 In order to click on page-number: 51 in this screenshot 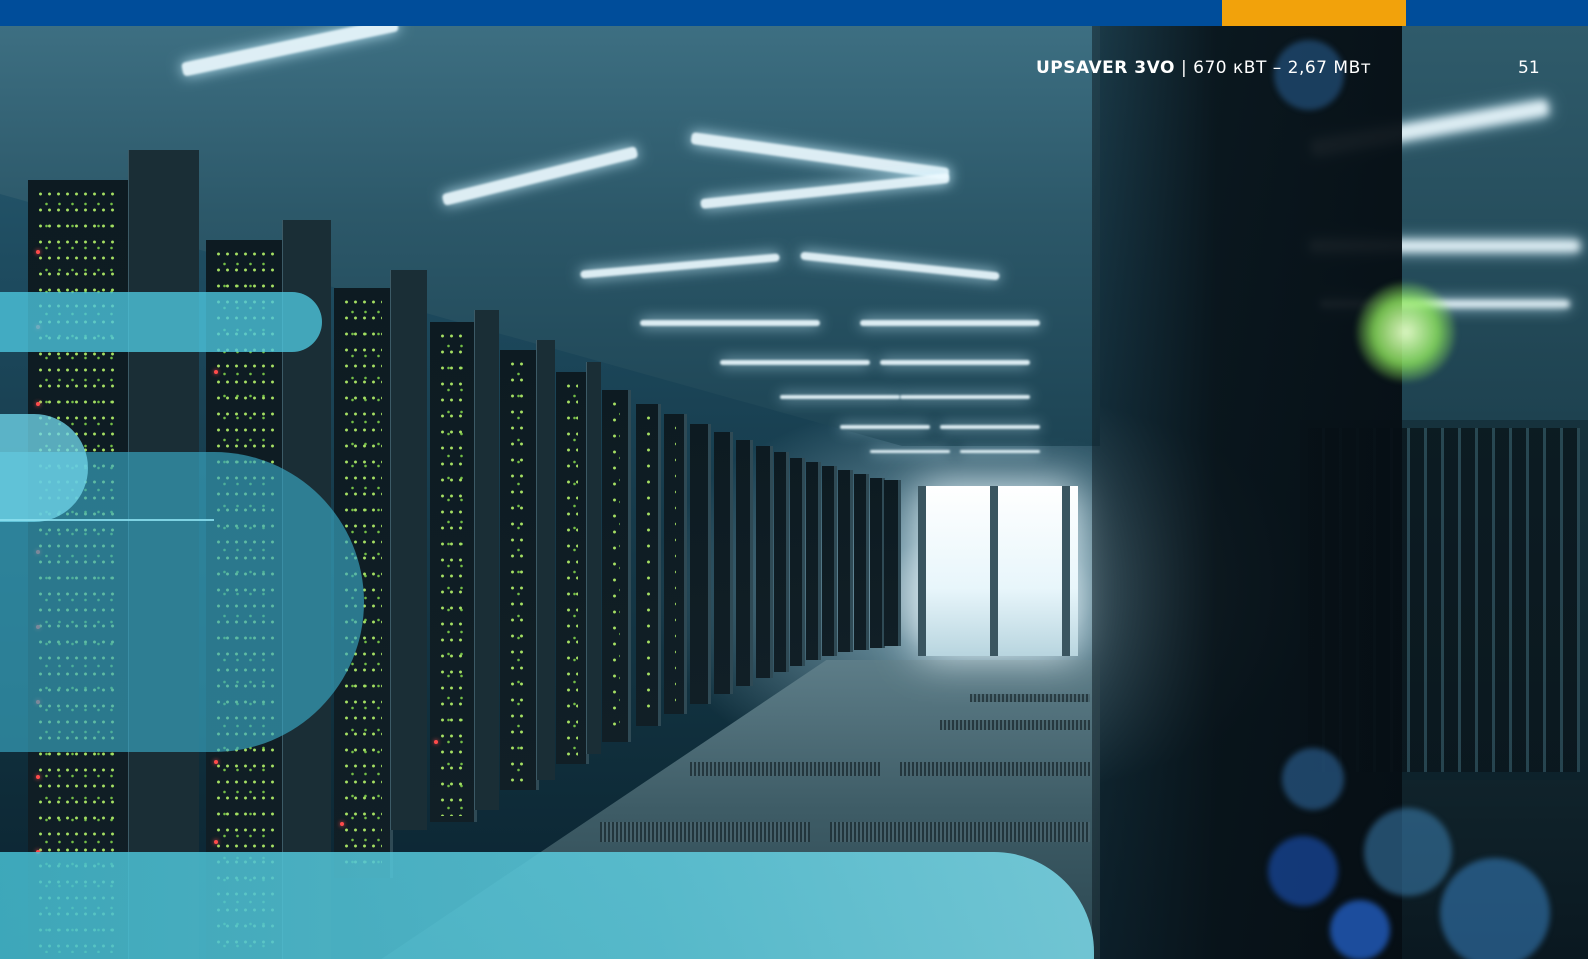, I will do `click(1529, 68)`.